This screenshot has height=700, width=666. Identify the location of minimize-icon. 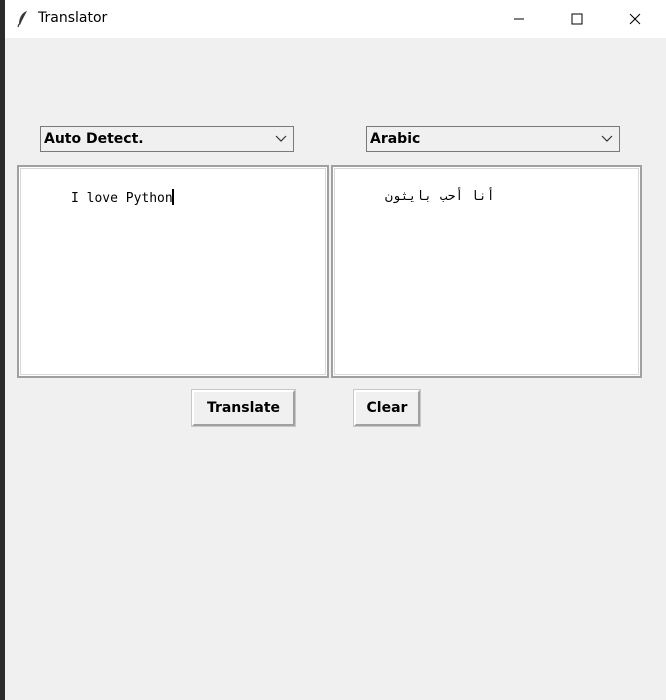
(519, 19).